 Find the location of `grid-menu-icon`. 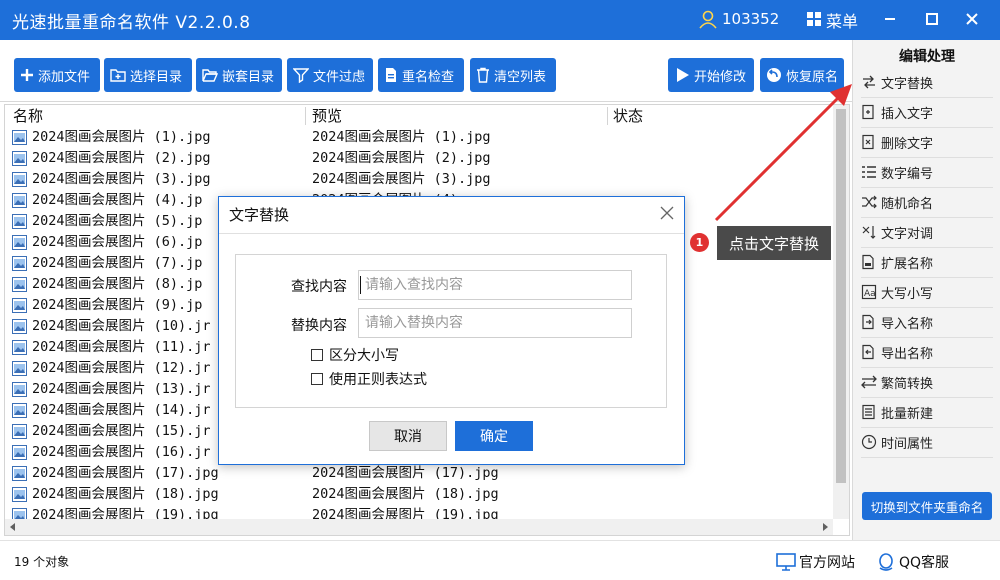

grid-menu-icon is located at coordinates (814, 19).